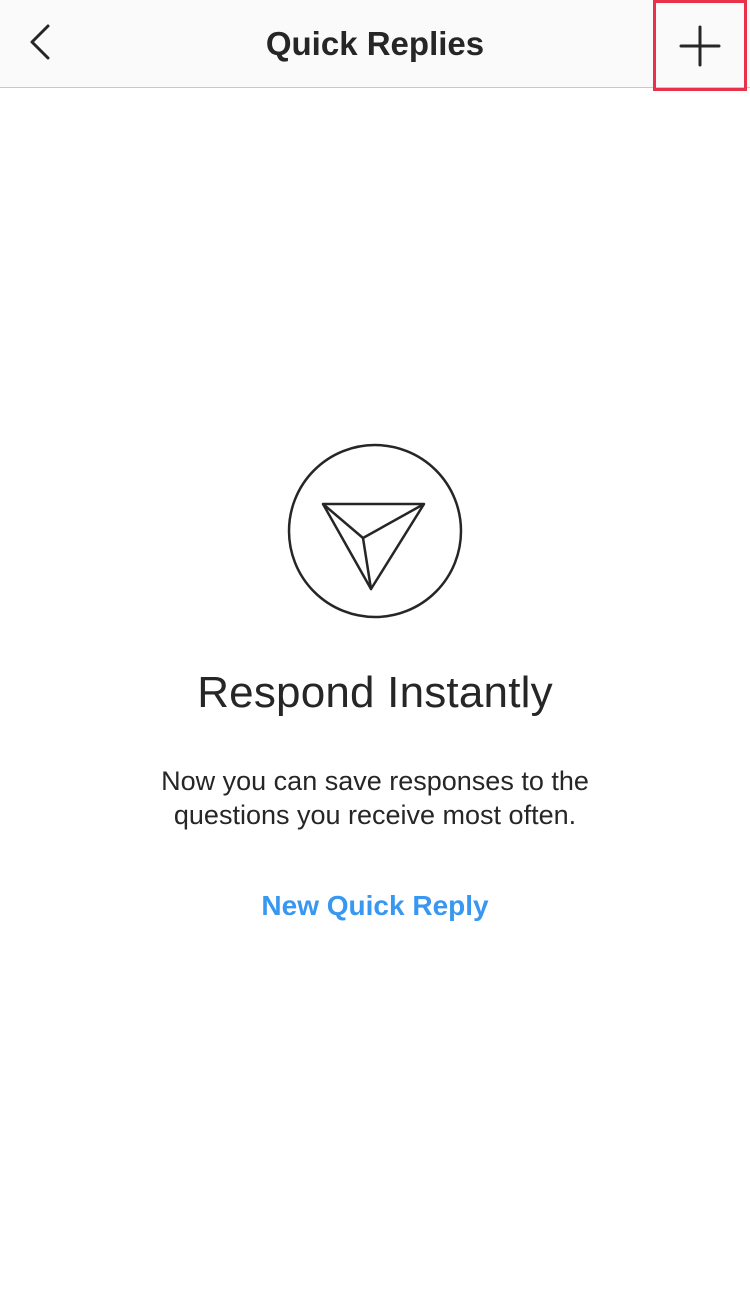 Image resolution: width=750 pixels, height=1293 pixels. I want to click on plus-icon, so click(700, 45).